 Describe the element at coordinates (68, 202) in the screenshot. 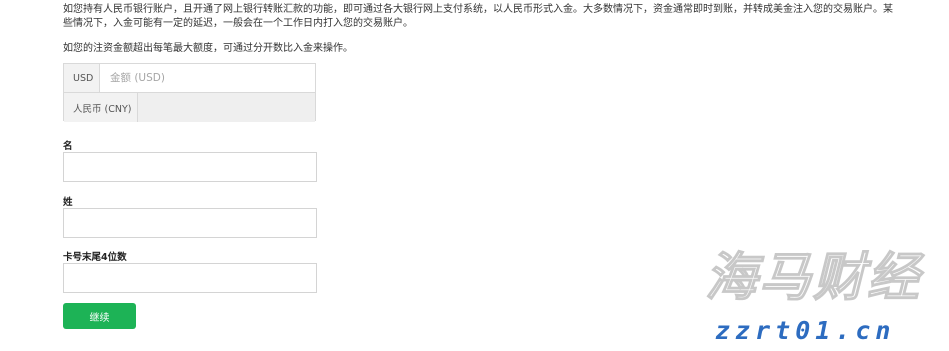

I see `last-name-label: 姓` at that location.